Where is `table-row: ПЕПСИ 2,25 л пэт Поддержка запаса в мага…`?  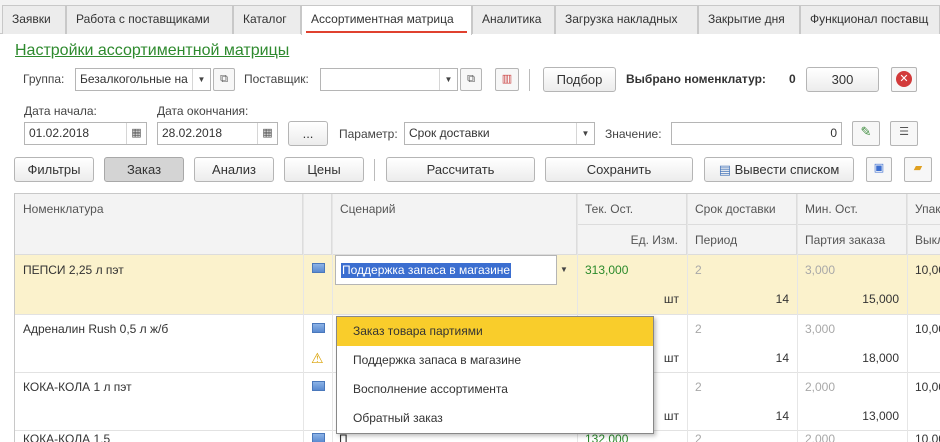
table-row: ПЕПСИ 2,25 л пэт Поддержка запаса в мага… is located at coordinates (477, 285).